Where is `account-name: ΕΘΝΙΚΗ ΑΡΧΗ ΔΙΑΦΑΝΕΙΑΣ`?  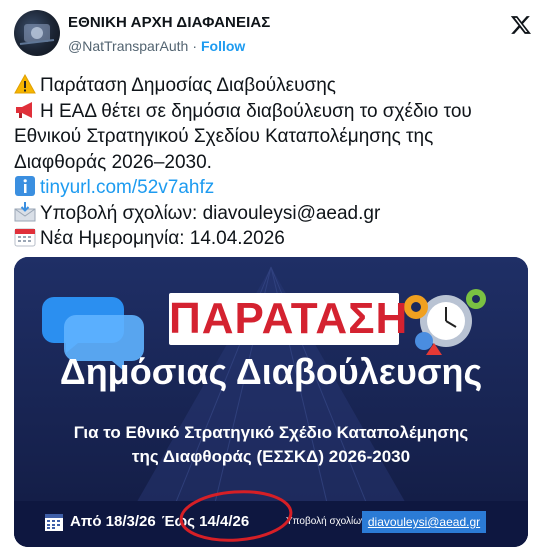 account-name: ΕΘΝΙΚΗ ΑΡΧΗ ΔΙΑΦΑΝΕΙΑΣ is located at coordinates (169, 22).